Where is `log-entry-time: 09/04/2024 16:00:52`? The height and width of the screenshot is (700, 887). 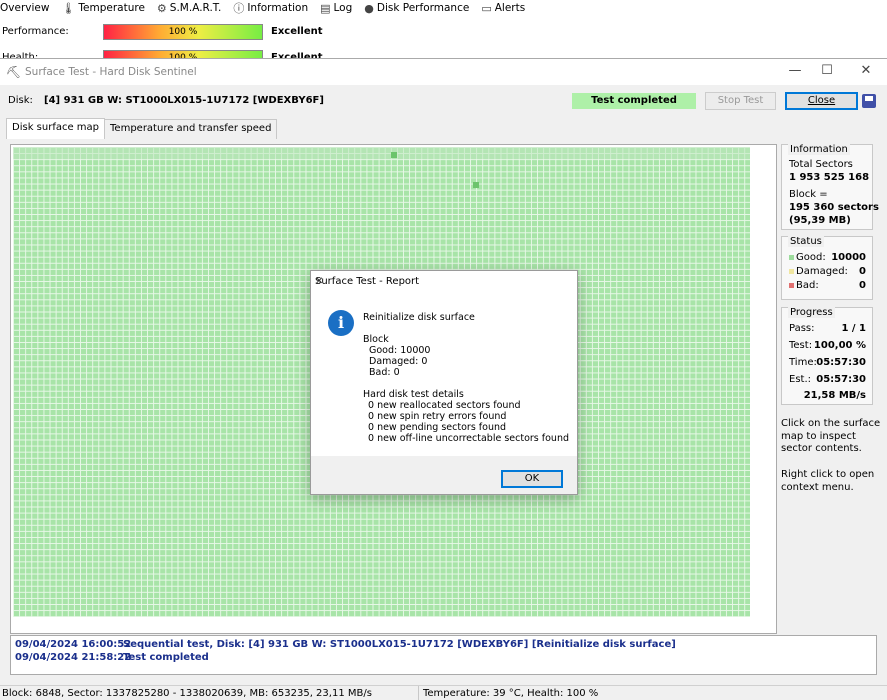 log-entry-time: 09/04/2024 16:00:52 is located at coordinates (73, 644).